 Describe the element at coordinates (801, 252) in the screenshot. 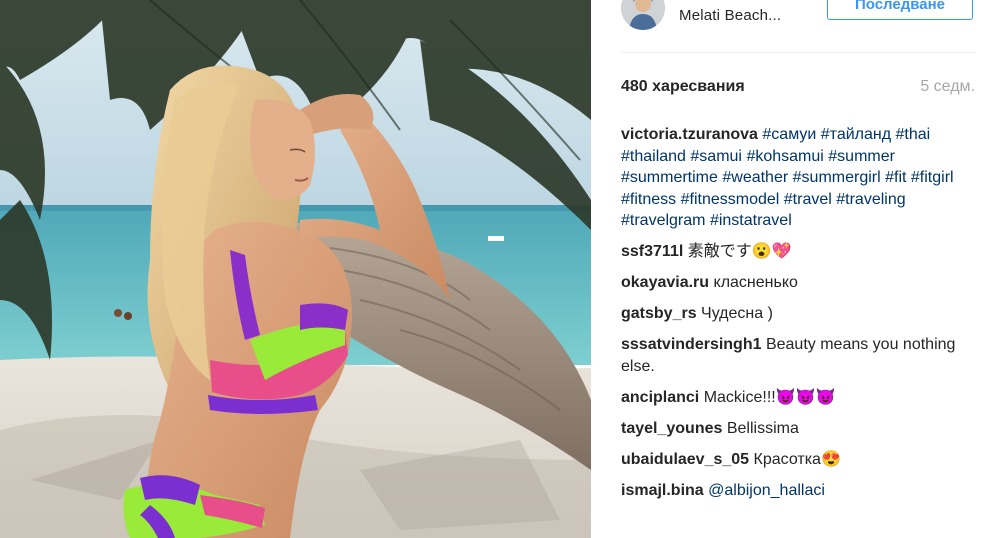

I see `comment-item: ssf3711l 素敵です😮💖` at that location.